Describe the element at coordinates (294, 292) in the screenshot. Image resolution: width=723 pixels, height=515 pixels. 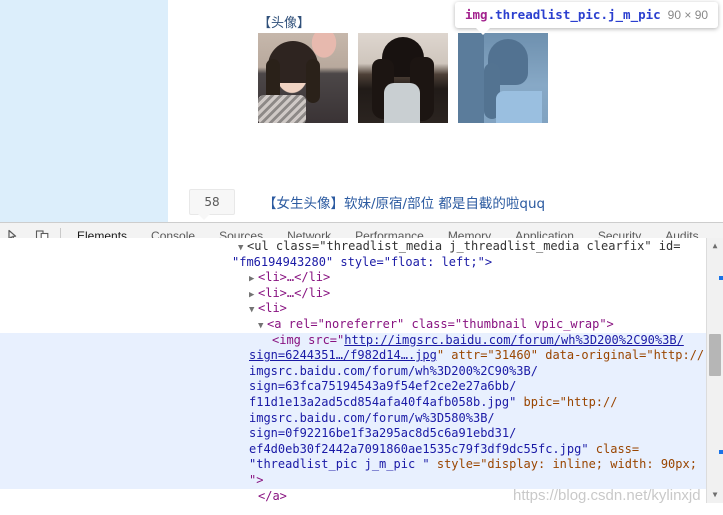
I see `dom-li-2-text: <li>…</li>` at that location.